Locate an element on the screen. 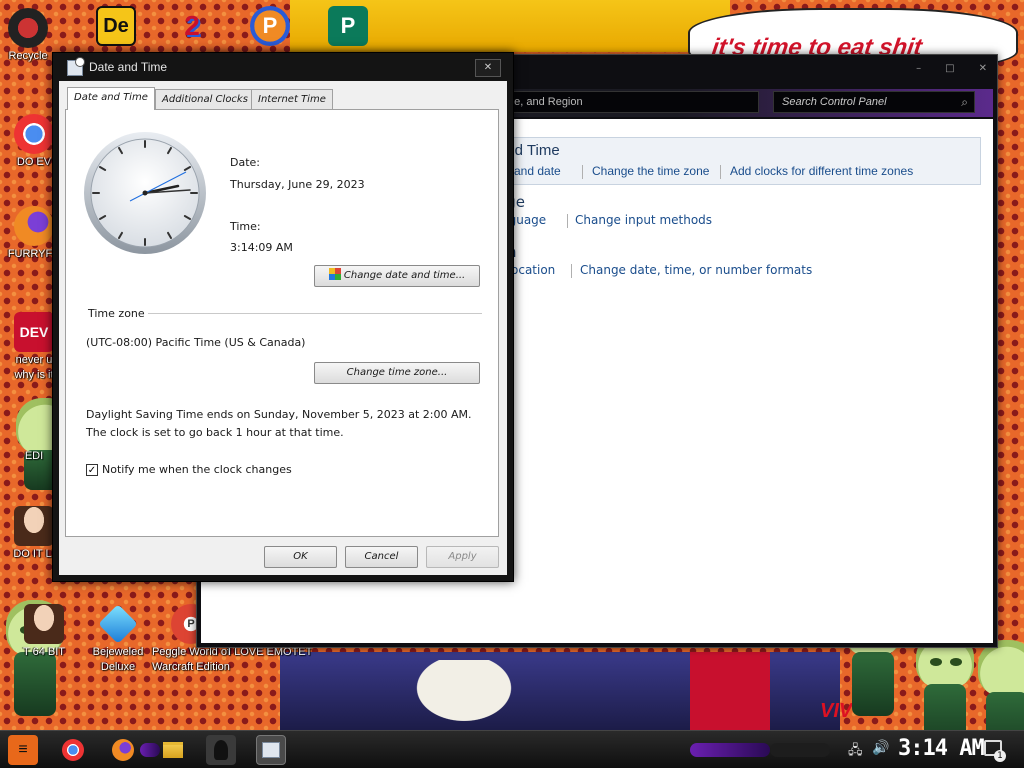 This screenshot has width=1024, height=768. desktop-icon-p: P is located at coordinates (270, 26).